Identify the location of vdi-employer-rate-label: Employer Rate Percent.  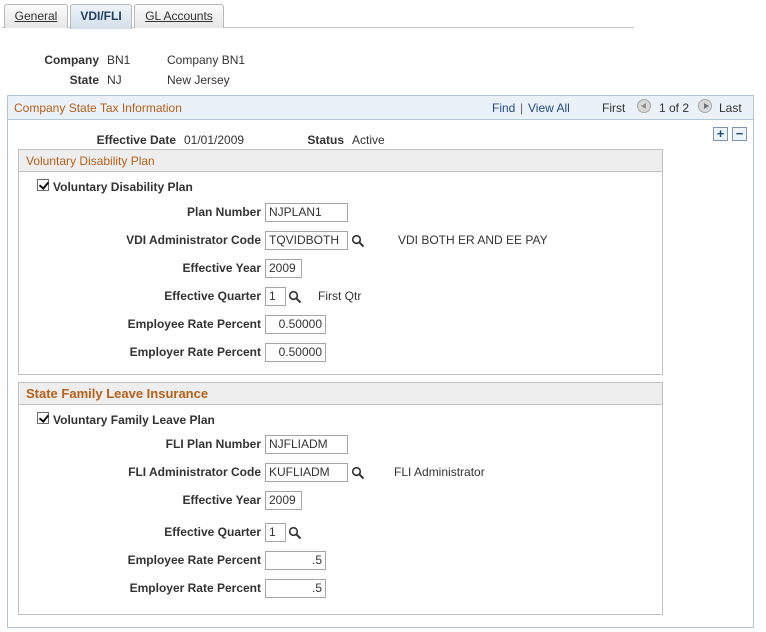
(195, 352).